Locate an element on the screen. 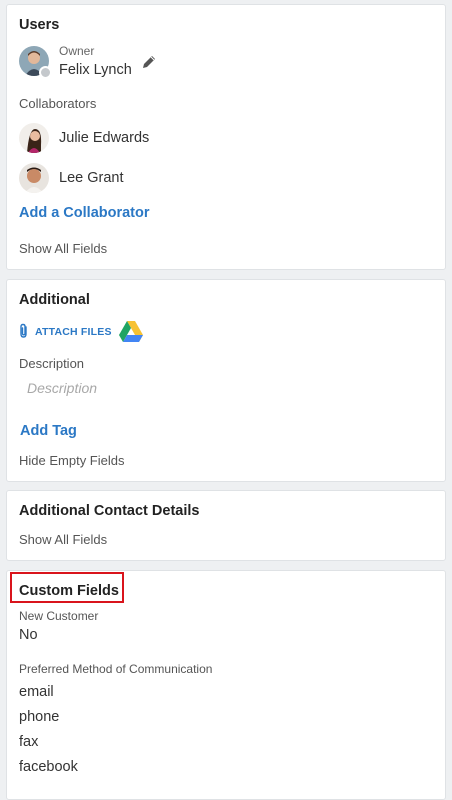 The height and width of the screenshot is (800, 452). attach-files-button: ATTACH FILES is located at coordinates (73, 332).